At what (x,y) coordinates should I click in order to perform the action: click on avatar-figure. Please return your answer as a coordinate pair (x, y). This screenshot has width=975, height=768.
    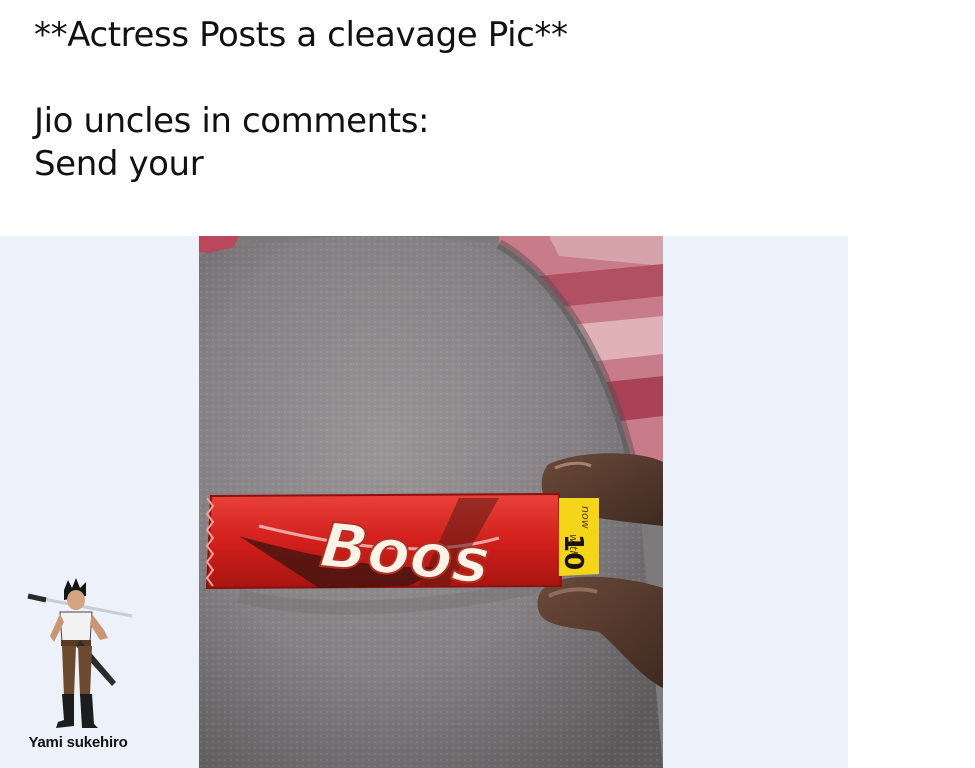
    Looking at the image, I should click on (80, 656).